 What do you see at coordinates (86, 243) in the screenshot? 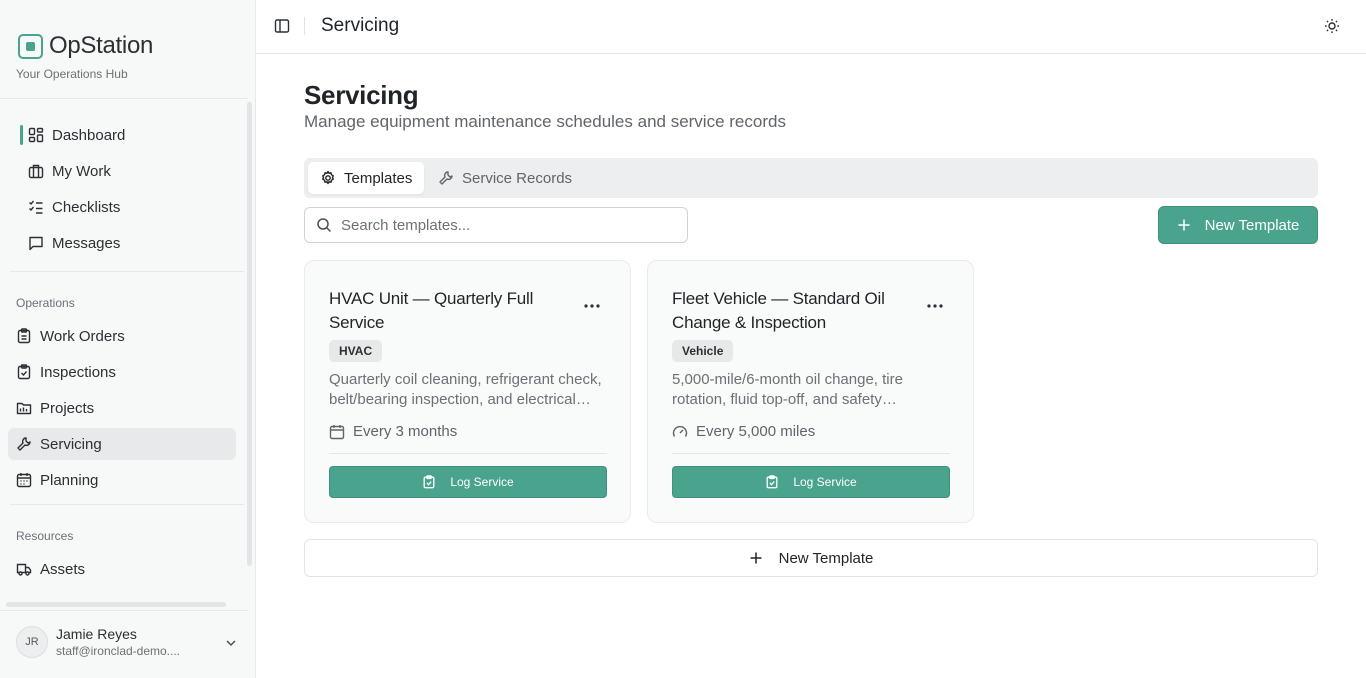
I see `sidebar-item-label: Messages` at bounding box center [86, 243].